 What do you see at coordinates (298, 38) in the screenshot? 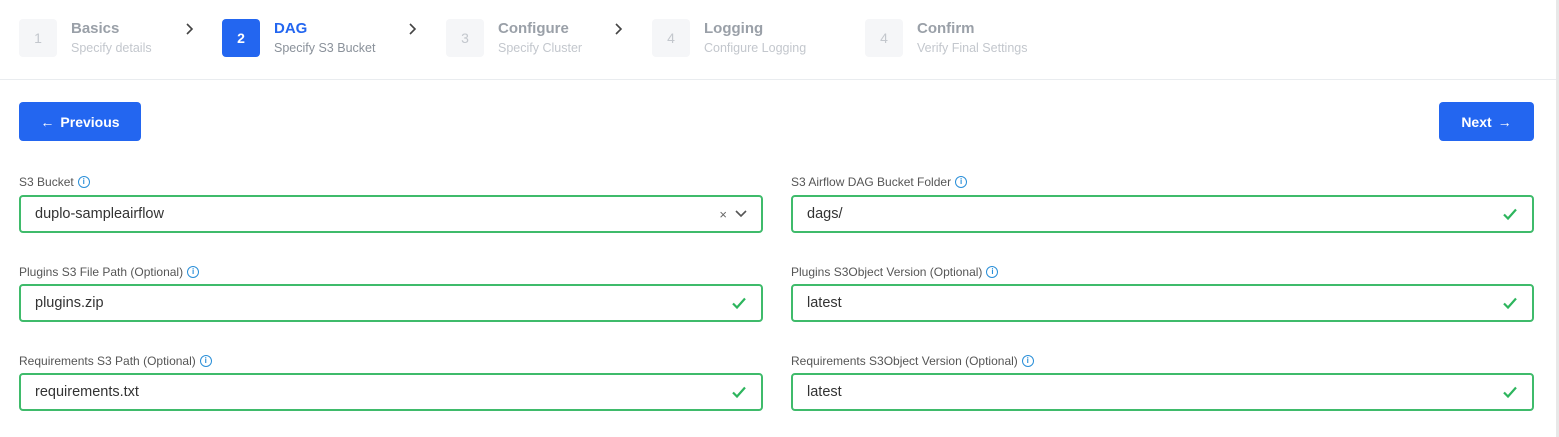
I see `step-dag: 2 DAG Specify S3 Bucket` at bounding box center [298, 38].